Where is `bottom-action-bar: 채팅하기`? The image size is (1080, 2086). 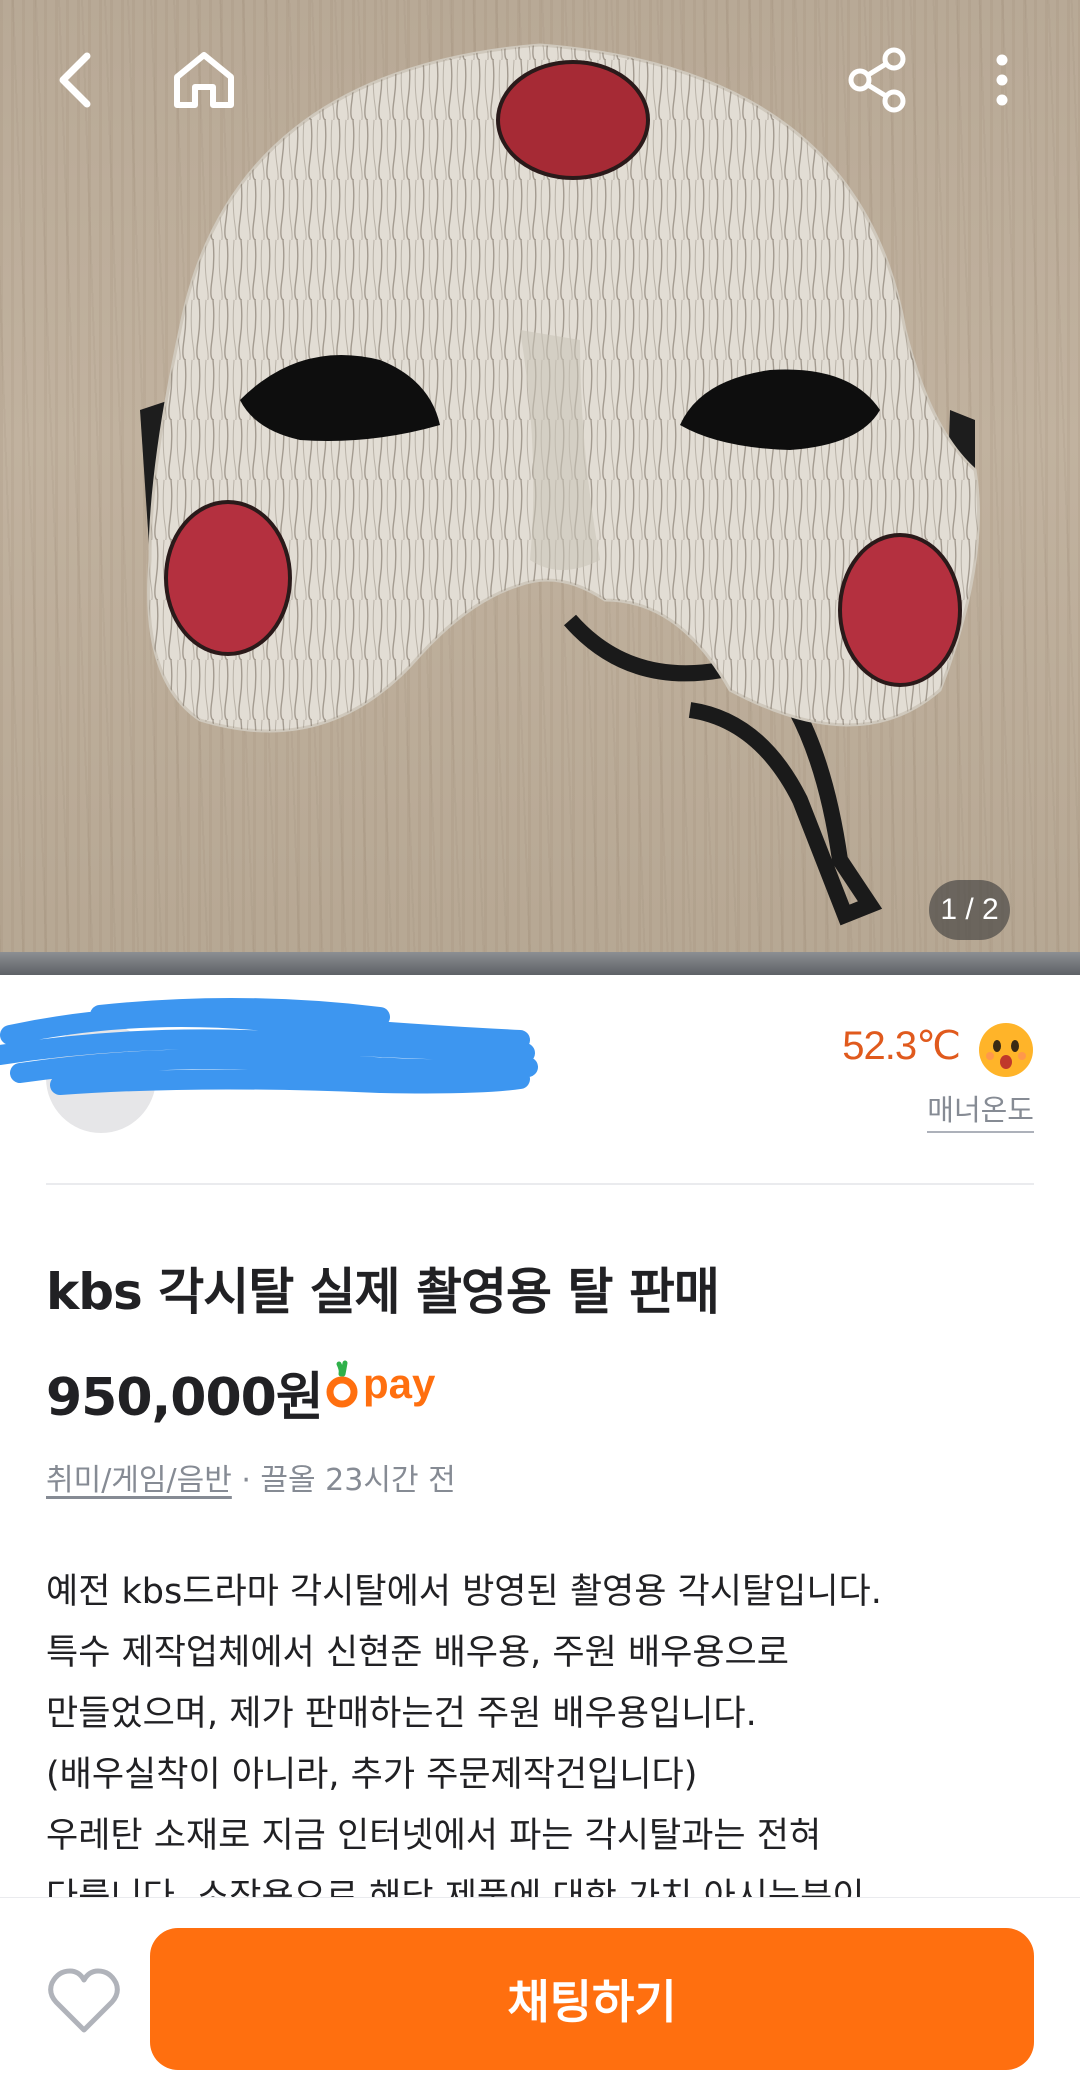 bottom-action-bar: 채팅하기 is located at coordinates (540, 1991).